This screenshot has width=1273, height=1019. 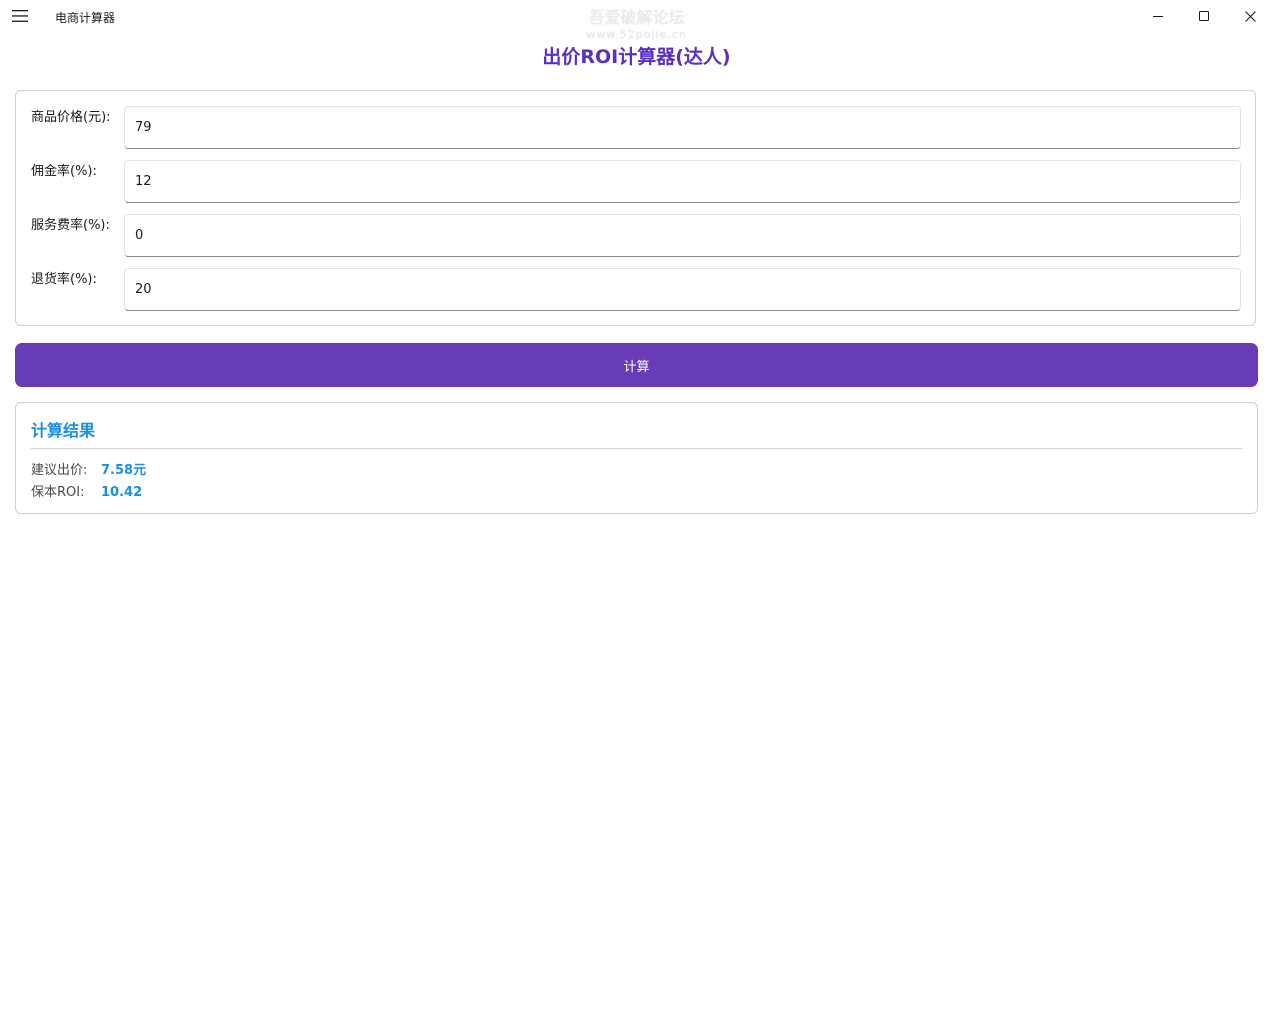 What do you see at coordinates (64, 279) in the screenshot?
I see `return-rate-label: 退货率(%):` at bounding box center [64, 279].